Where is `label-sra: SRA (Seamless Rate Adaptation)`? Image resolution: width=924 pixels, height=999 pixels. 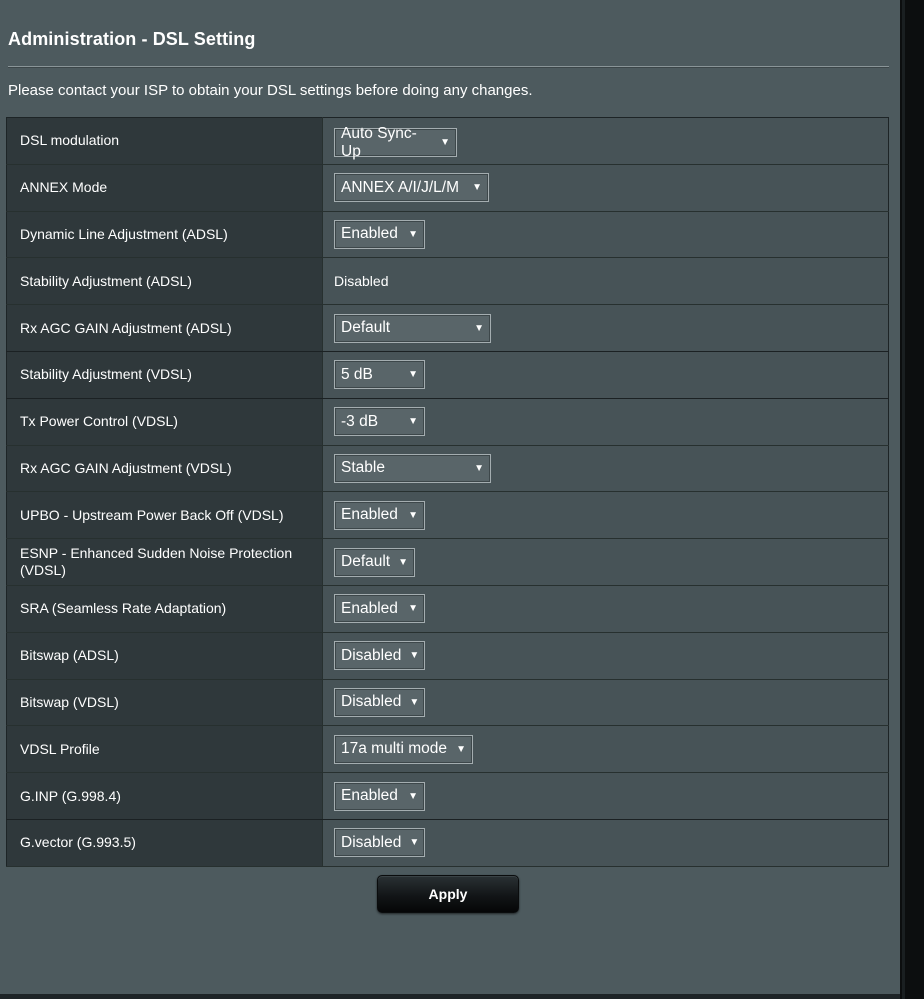 label-sra: SRA (Seamless Rate Adaptation) is located at coordinates (164, 609).